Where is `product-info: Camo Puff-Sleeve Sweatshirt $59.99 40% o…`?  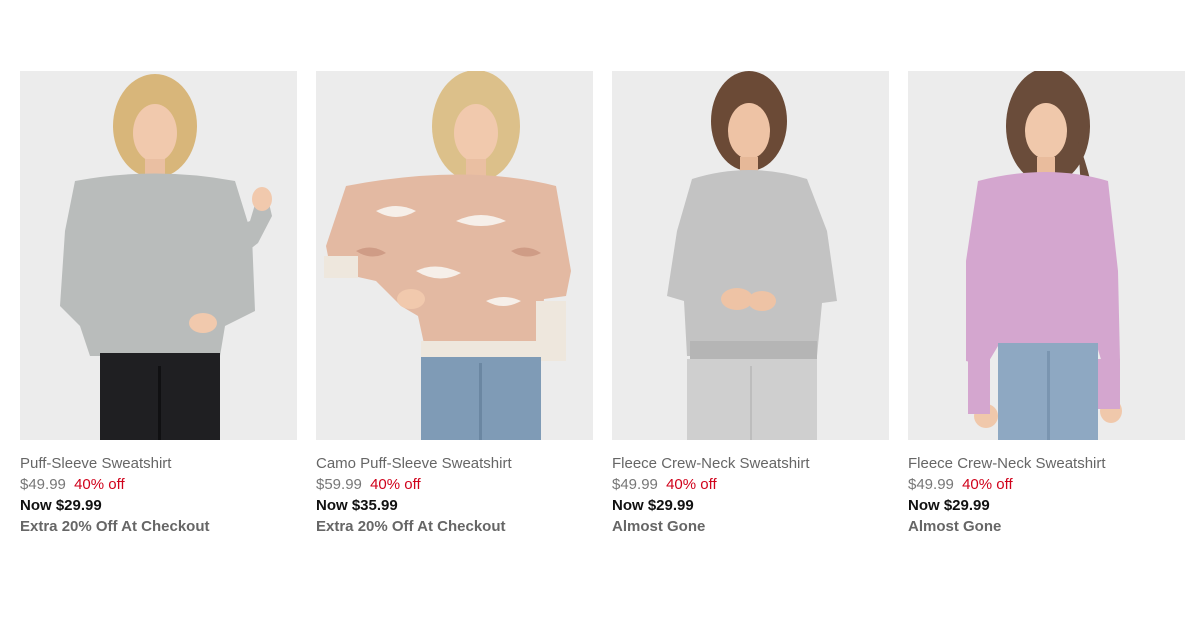 product-info: Camo Puff-Sleeve Sweatshirt $59.99 40% o… is located at coordinates (454, 488).